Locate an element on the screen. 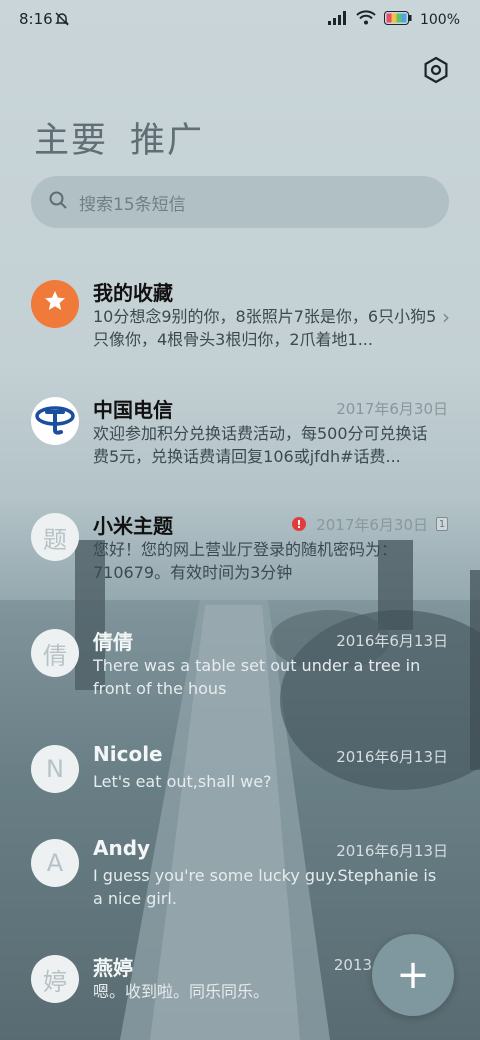  contact-name: 倩倩 is located at coordinates (113, 642).